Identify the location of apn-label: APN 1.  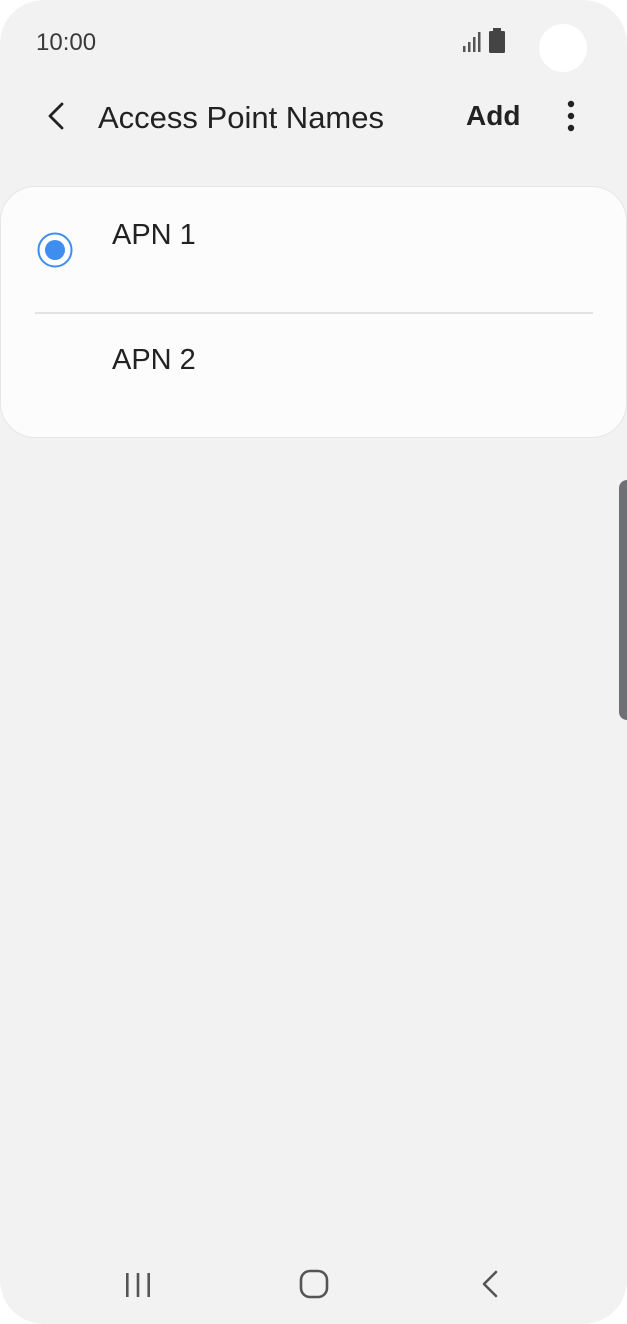
(154, 235).